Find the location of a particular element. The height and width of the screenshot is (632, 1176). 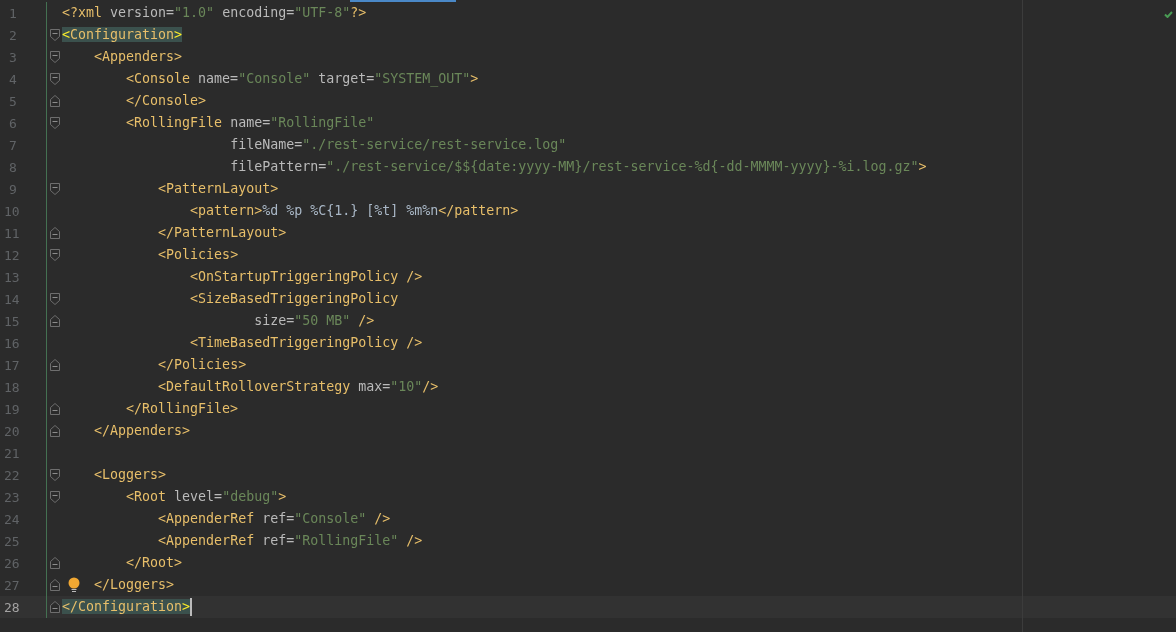

code-line: <TimeBasedTriggeringPolicy /> is located at coordinates (306, 343).